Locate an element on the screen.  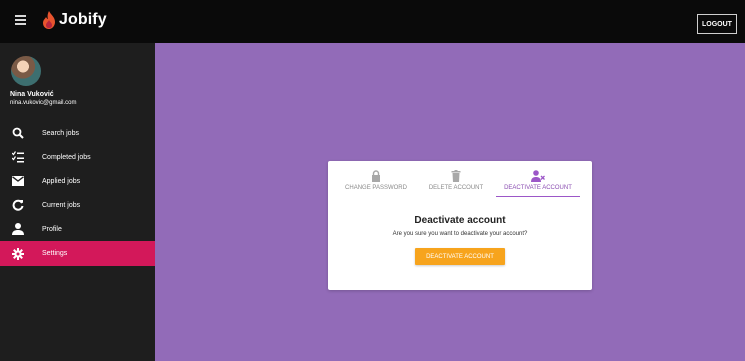
tab-deactivate-account: DEACTIVATE ACCOUNT is located at coordinates (538, 177).